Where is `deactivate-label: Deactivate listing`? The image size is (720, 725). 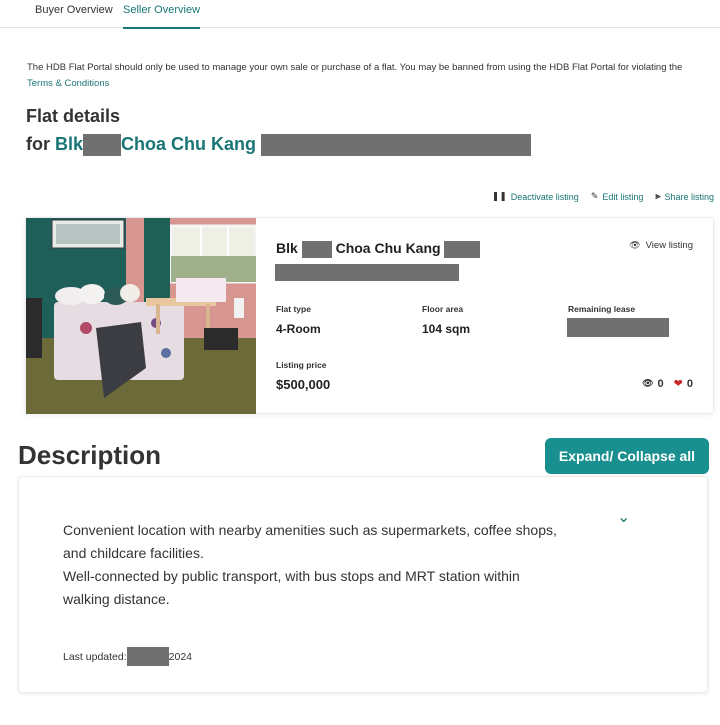 deactivate-label: Deactivate listing is located at coordinates (544, 196).